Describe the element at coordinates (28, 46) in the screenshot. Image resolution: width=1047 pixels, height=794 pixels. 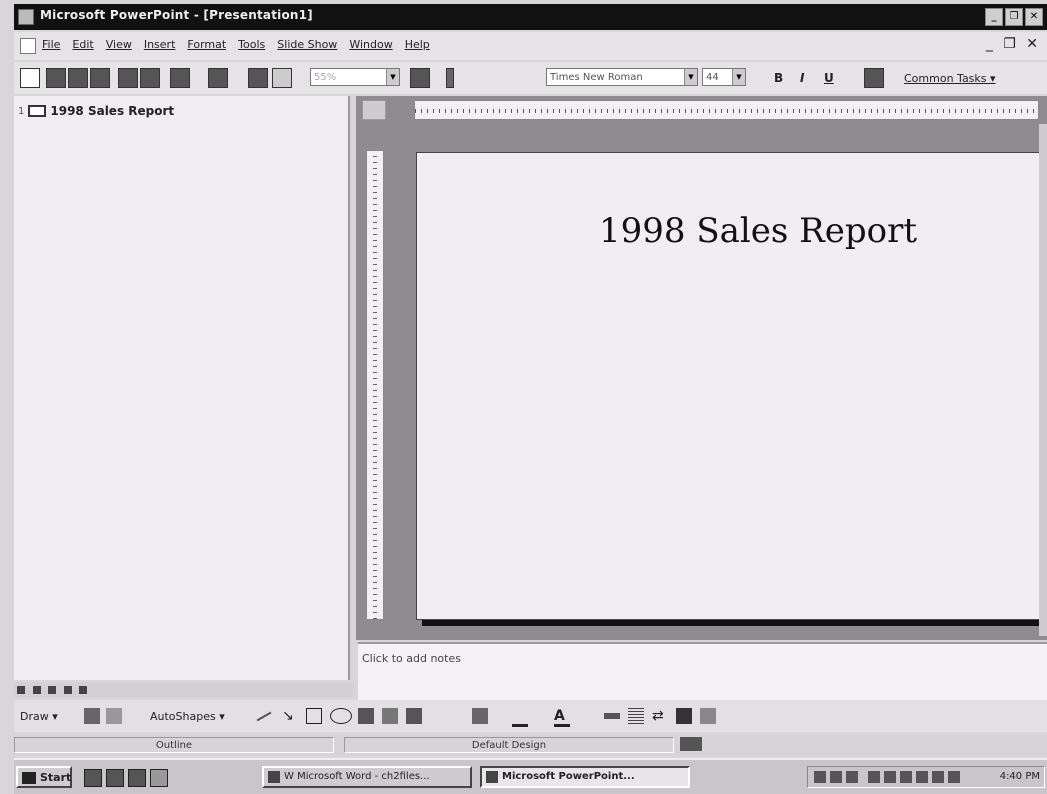
I see `document-icon` at that location.